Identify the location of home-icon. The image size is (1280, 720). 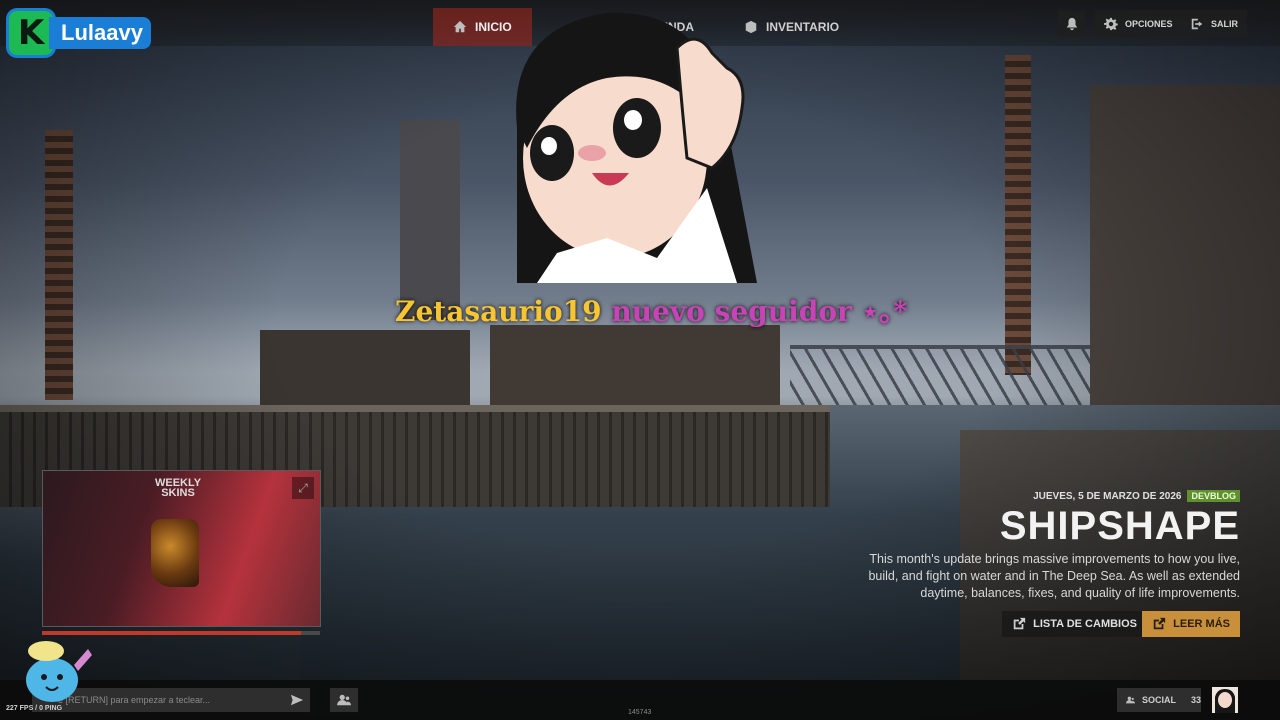
(460, 26).